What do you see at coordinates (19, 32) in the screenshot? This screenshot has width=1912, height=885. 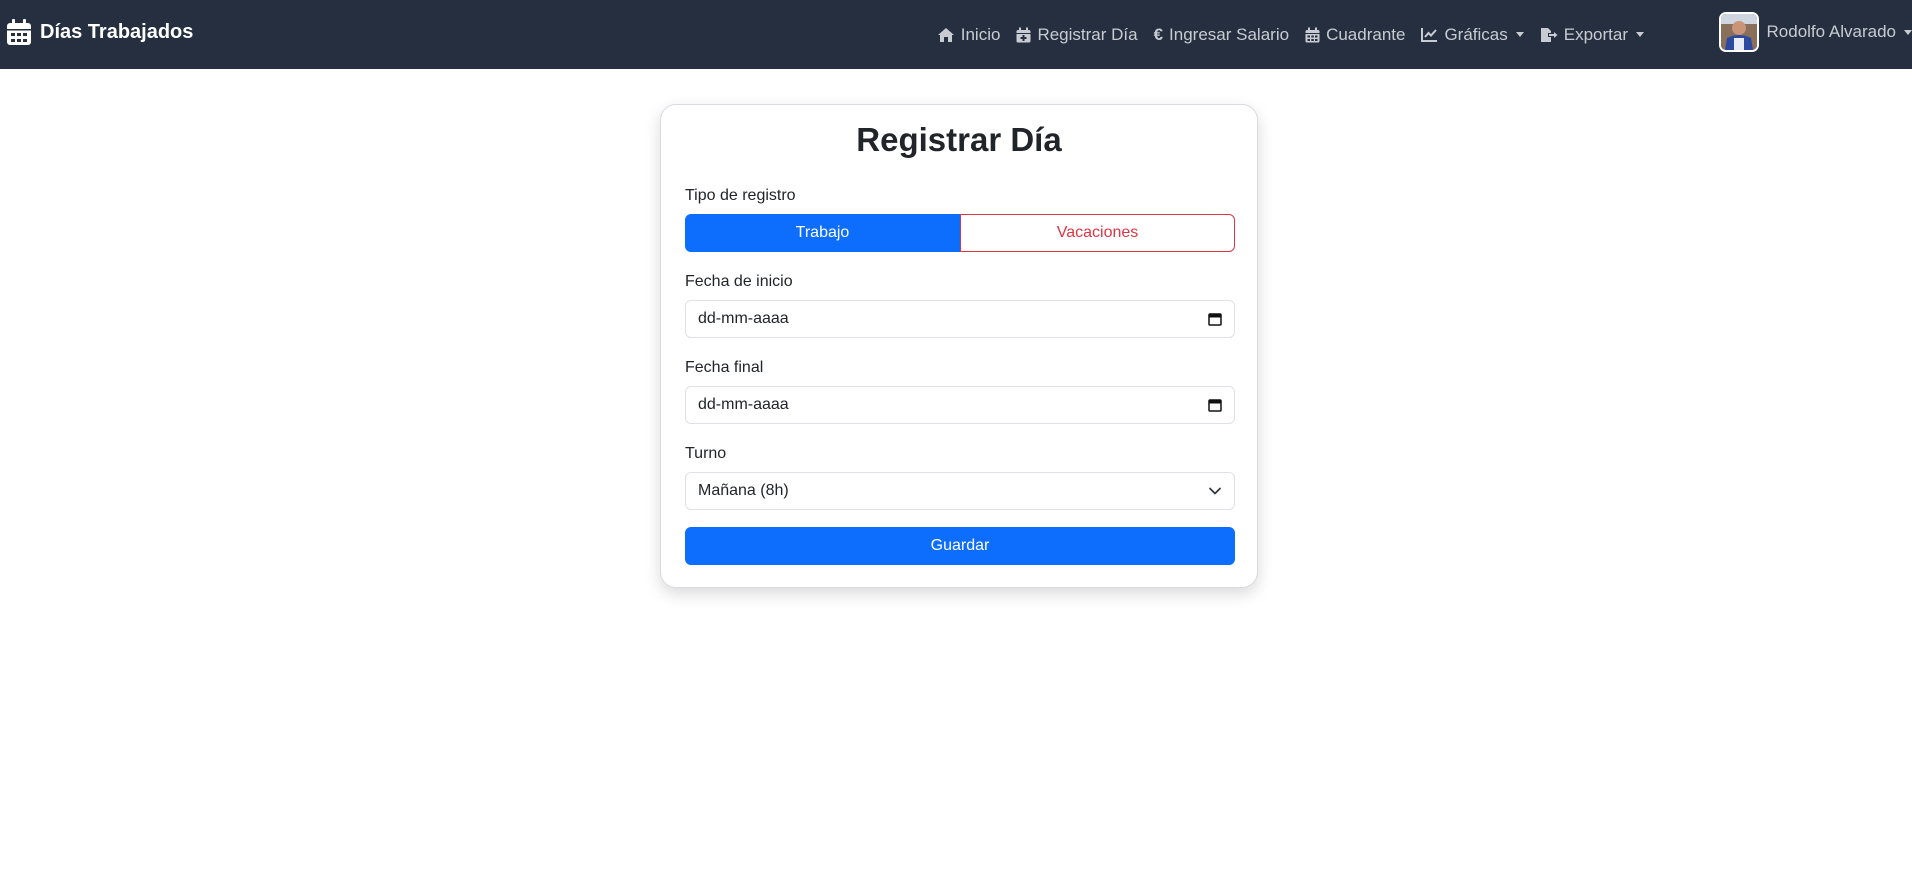 I see `calendar-icon` at bounding box center [19, 32].